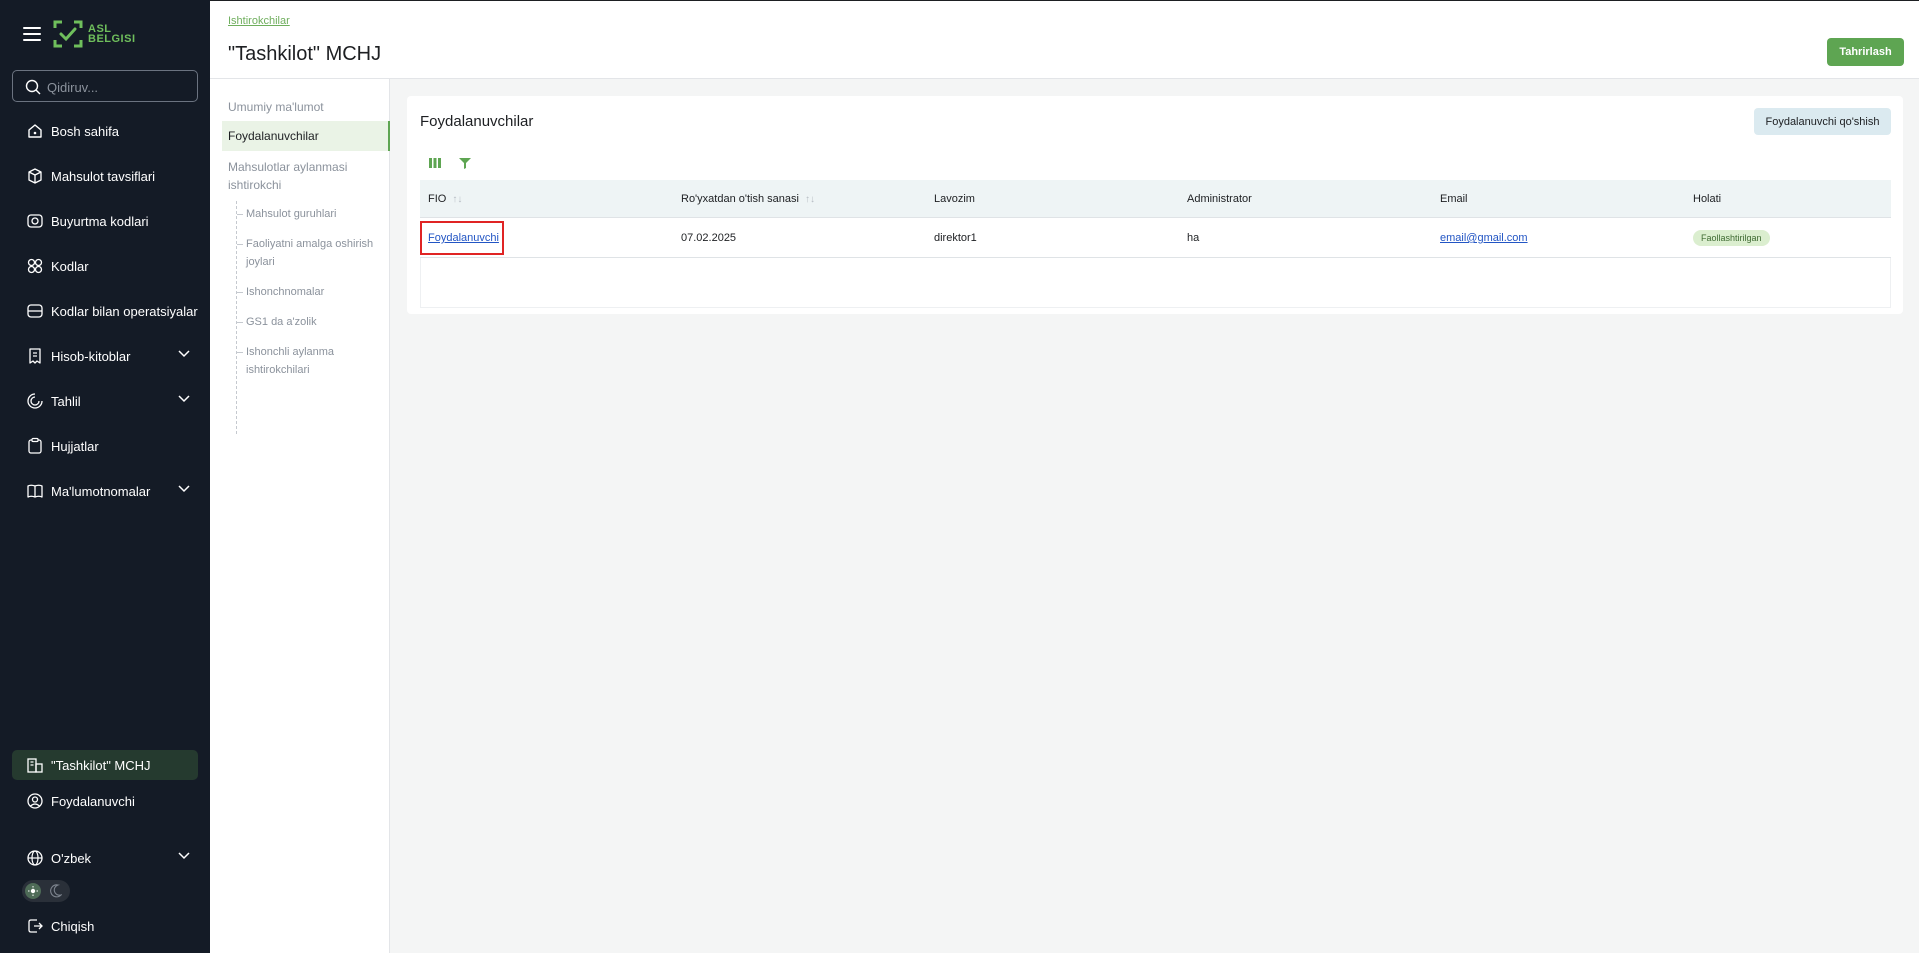 This screenshot has height=953, width=1919. I want to click on sidebar-item-label: Ma'lumotnomalar, so click(101, 491).